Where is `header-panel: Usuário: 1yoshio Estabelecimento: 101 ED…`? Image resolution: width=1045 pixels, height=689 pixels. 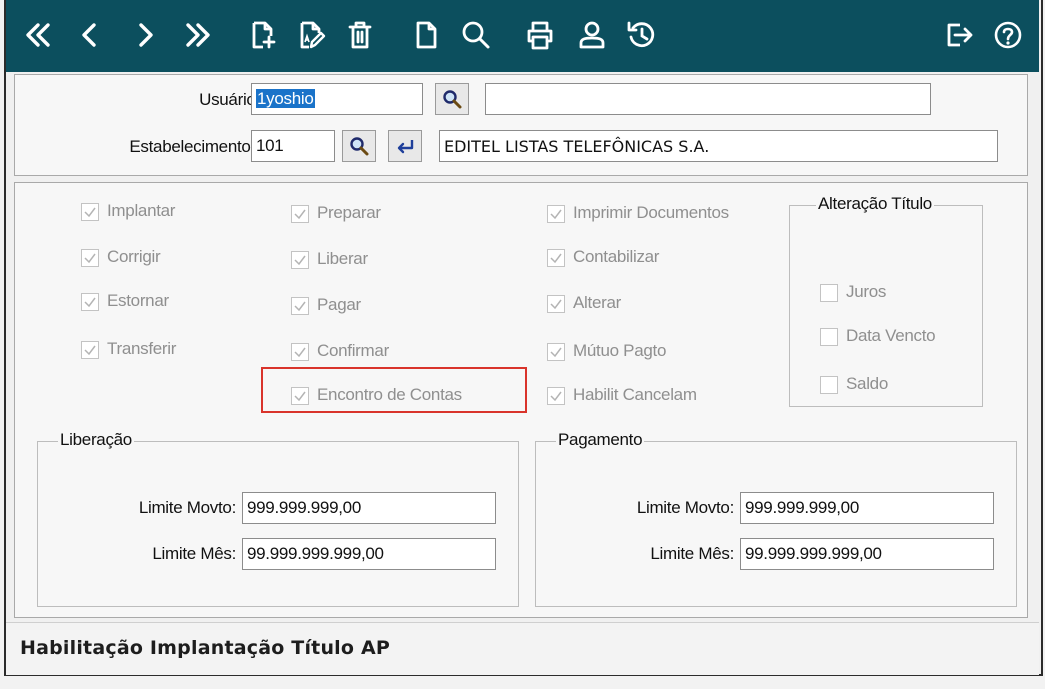 header-panel: Usuário: 1yoshio Estabelecimento: 101 ED… is located at coordinates (521, 125).